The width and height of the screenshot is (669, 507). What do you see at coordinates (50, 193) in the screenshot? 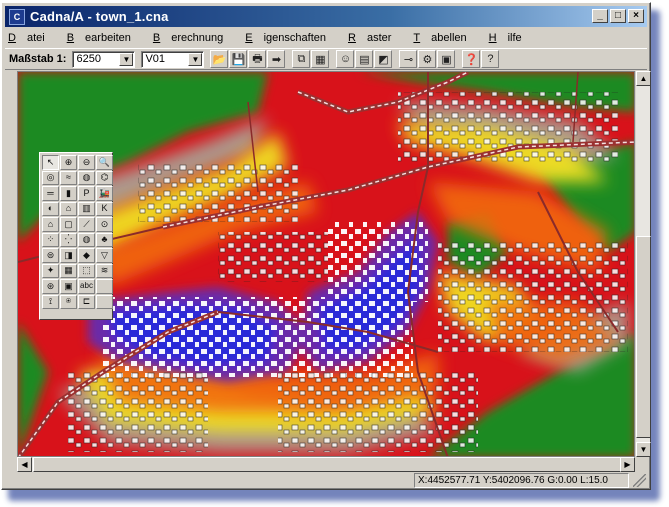
I see `road-icon: ═` at bounding box center [50, 193].